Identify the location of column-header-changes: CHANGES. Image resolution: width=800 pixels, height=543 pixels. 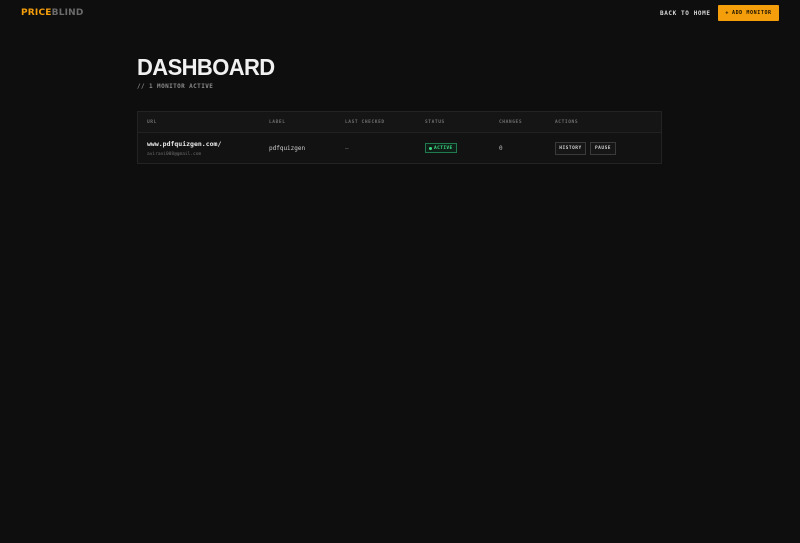
(511, 122).